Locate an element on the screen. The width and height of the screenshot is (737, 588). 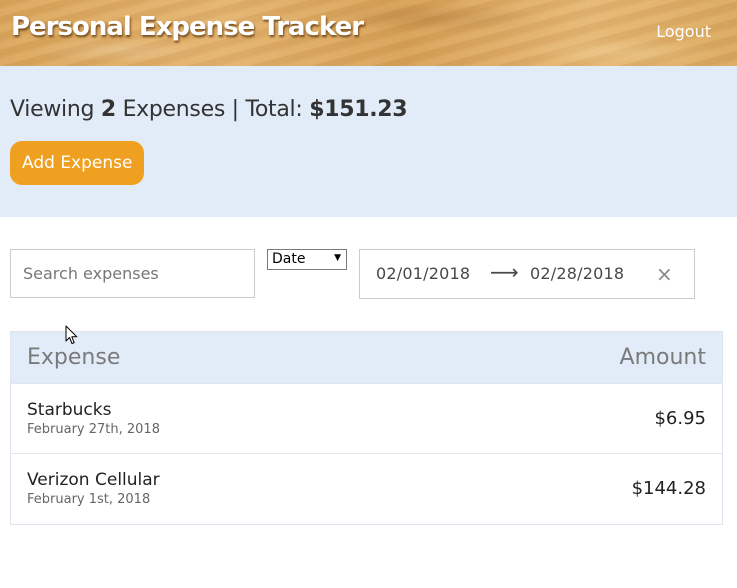
end-date-input: 02/28/2018 is located at coordinates (577, 273).